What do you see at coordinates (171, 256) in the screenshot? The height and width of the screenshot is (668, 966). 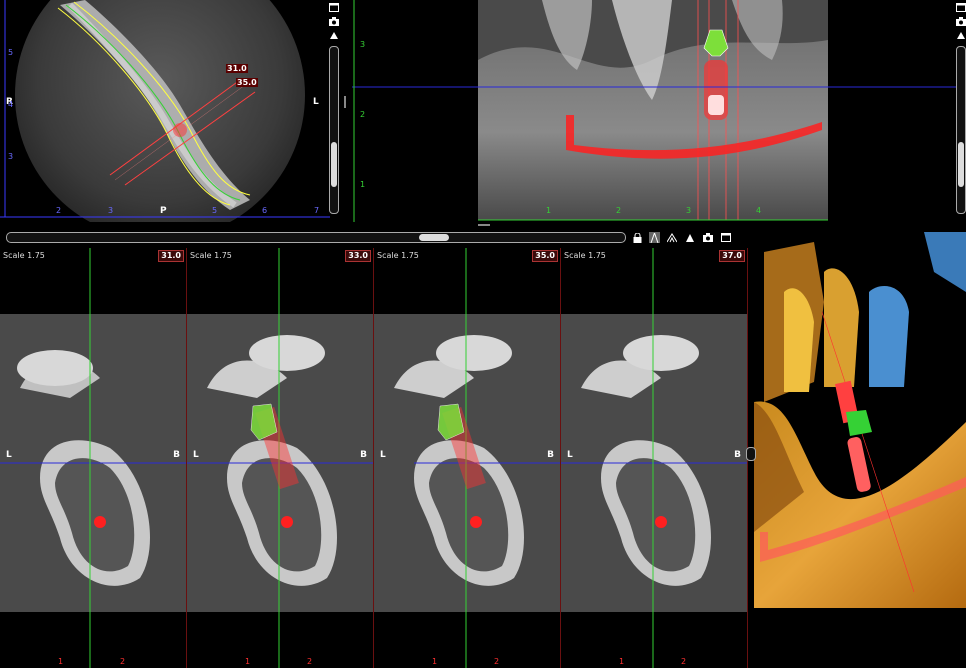 I see `slice-position-badge: 31.0` at bounding box center [171, 256].